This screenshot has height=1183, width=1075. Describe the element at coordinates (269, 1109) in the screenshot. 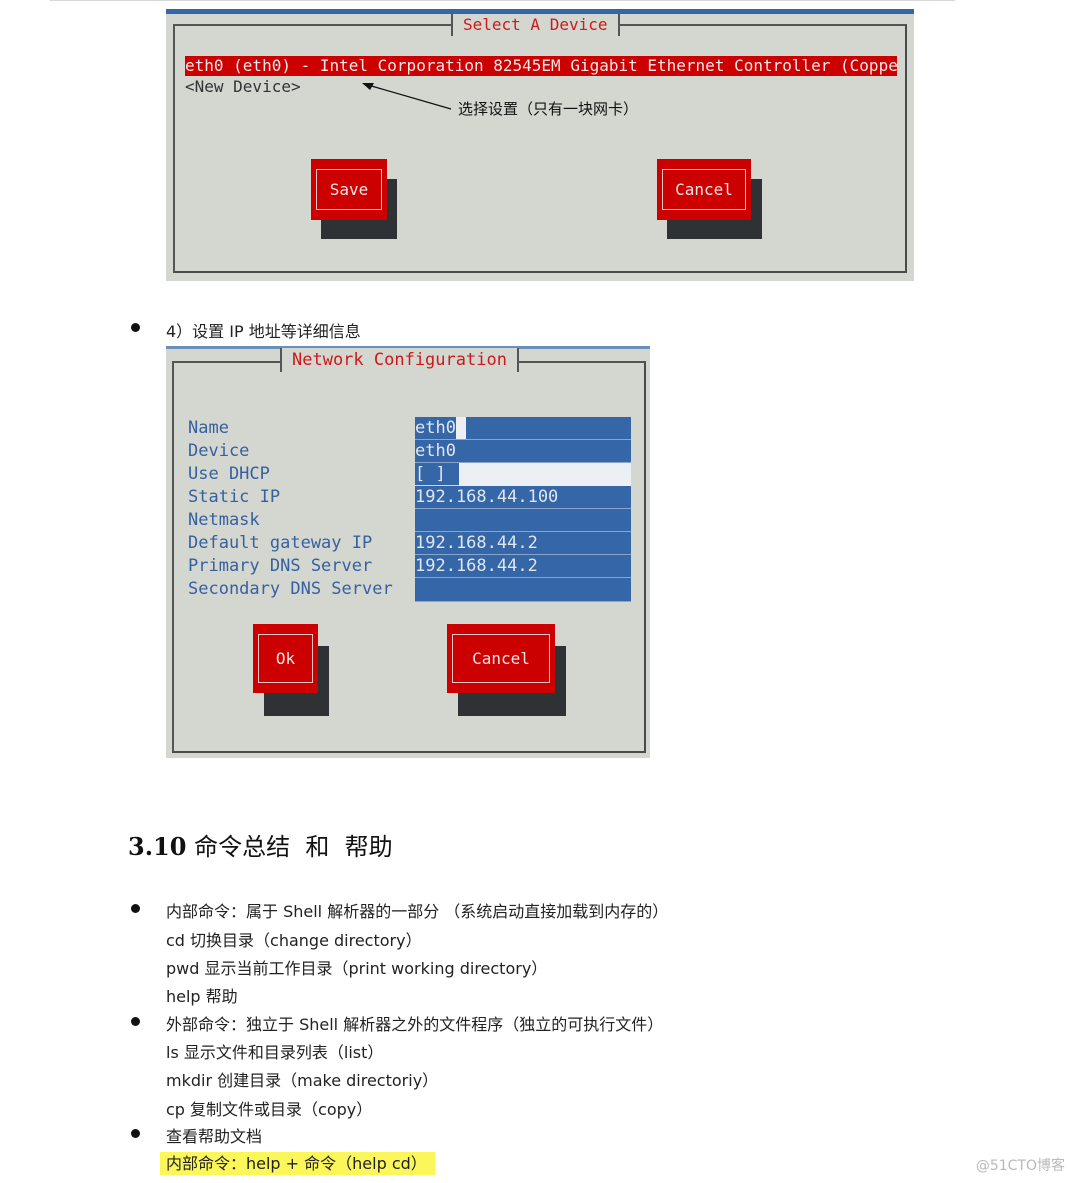

I see `list-item: cp 复制文件或目录（copy）` at that location.